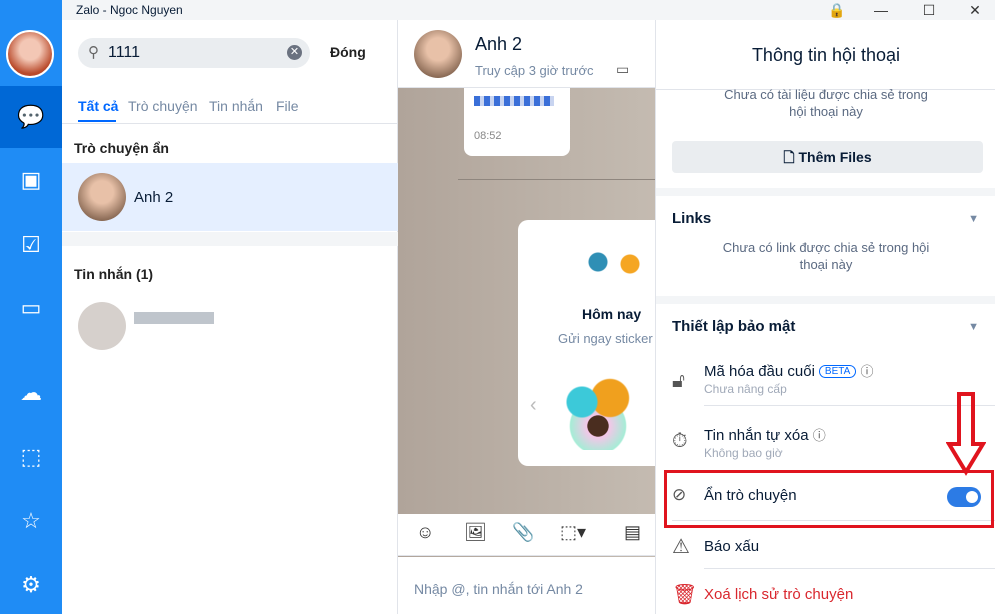 This screenshot has height=614, width=995. Describe the element at coordinates (98, 106) in the screenshot. I see `tab-all: Tất cả` at that location.